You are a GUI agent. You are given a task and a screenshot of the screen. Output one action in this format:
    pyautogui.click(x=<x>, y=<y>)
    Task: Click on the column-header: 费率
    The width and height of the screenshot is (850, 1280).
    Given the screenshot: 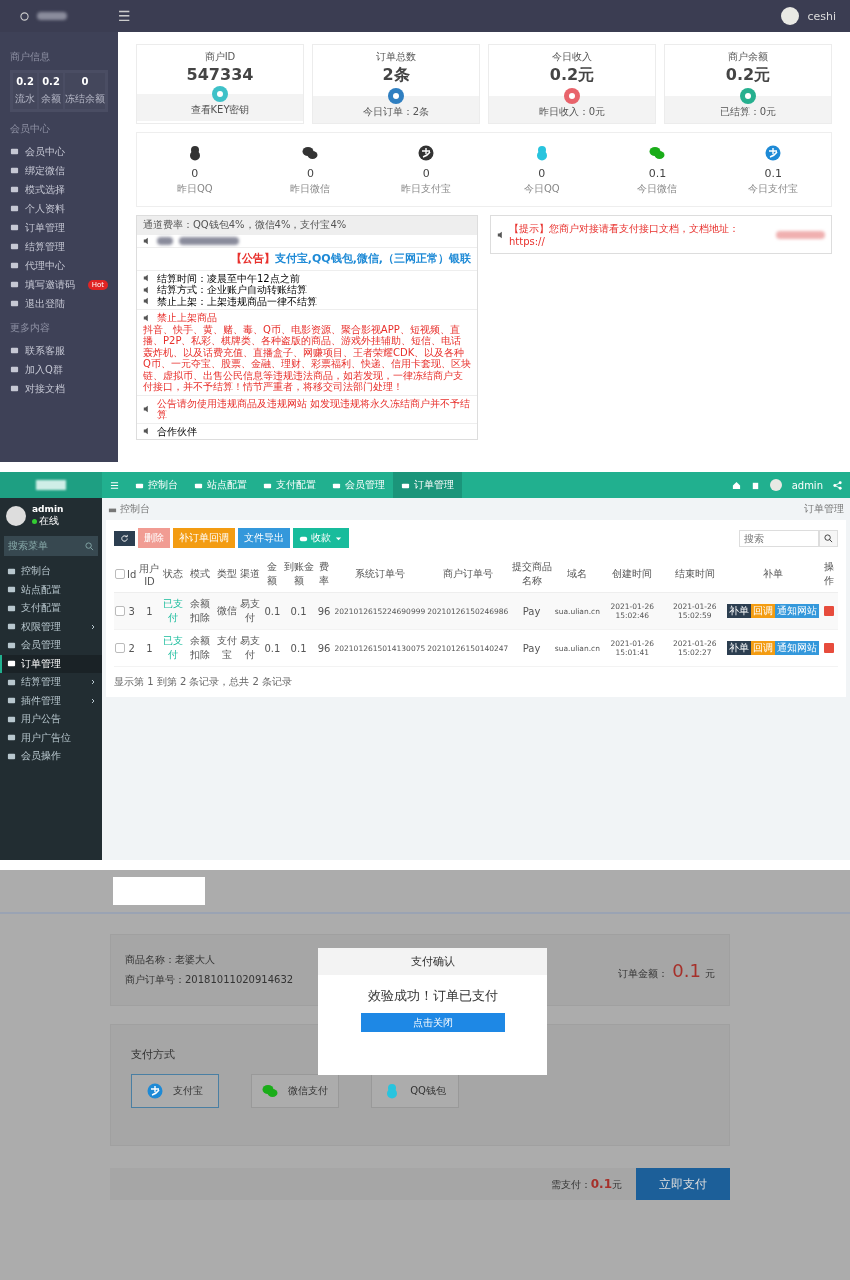 What is the action you would take?
    pyautogui.click(x=324, y=574)
    